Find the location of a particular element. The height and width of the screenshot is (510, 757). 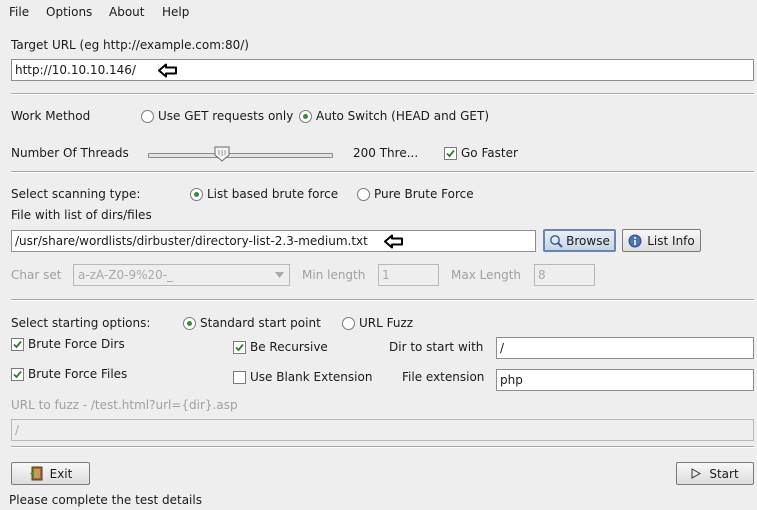

charset-label: Char set is located at coordinates (36, 275).